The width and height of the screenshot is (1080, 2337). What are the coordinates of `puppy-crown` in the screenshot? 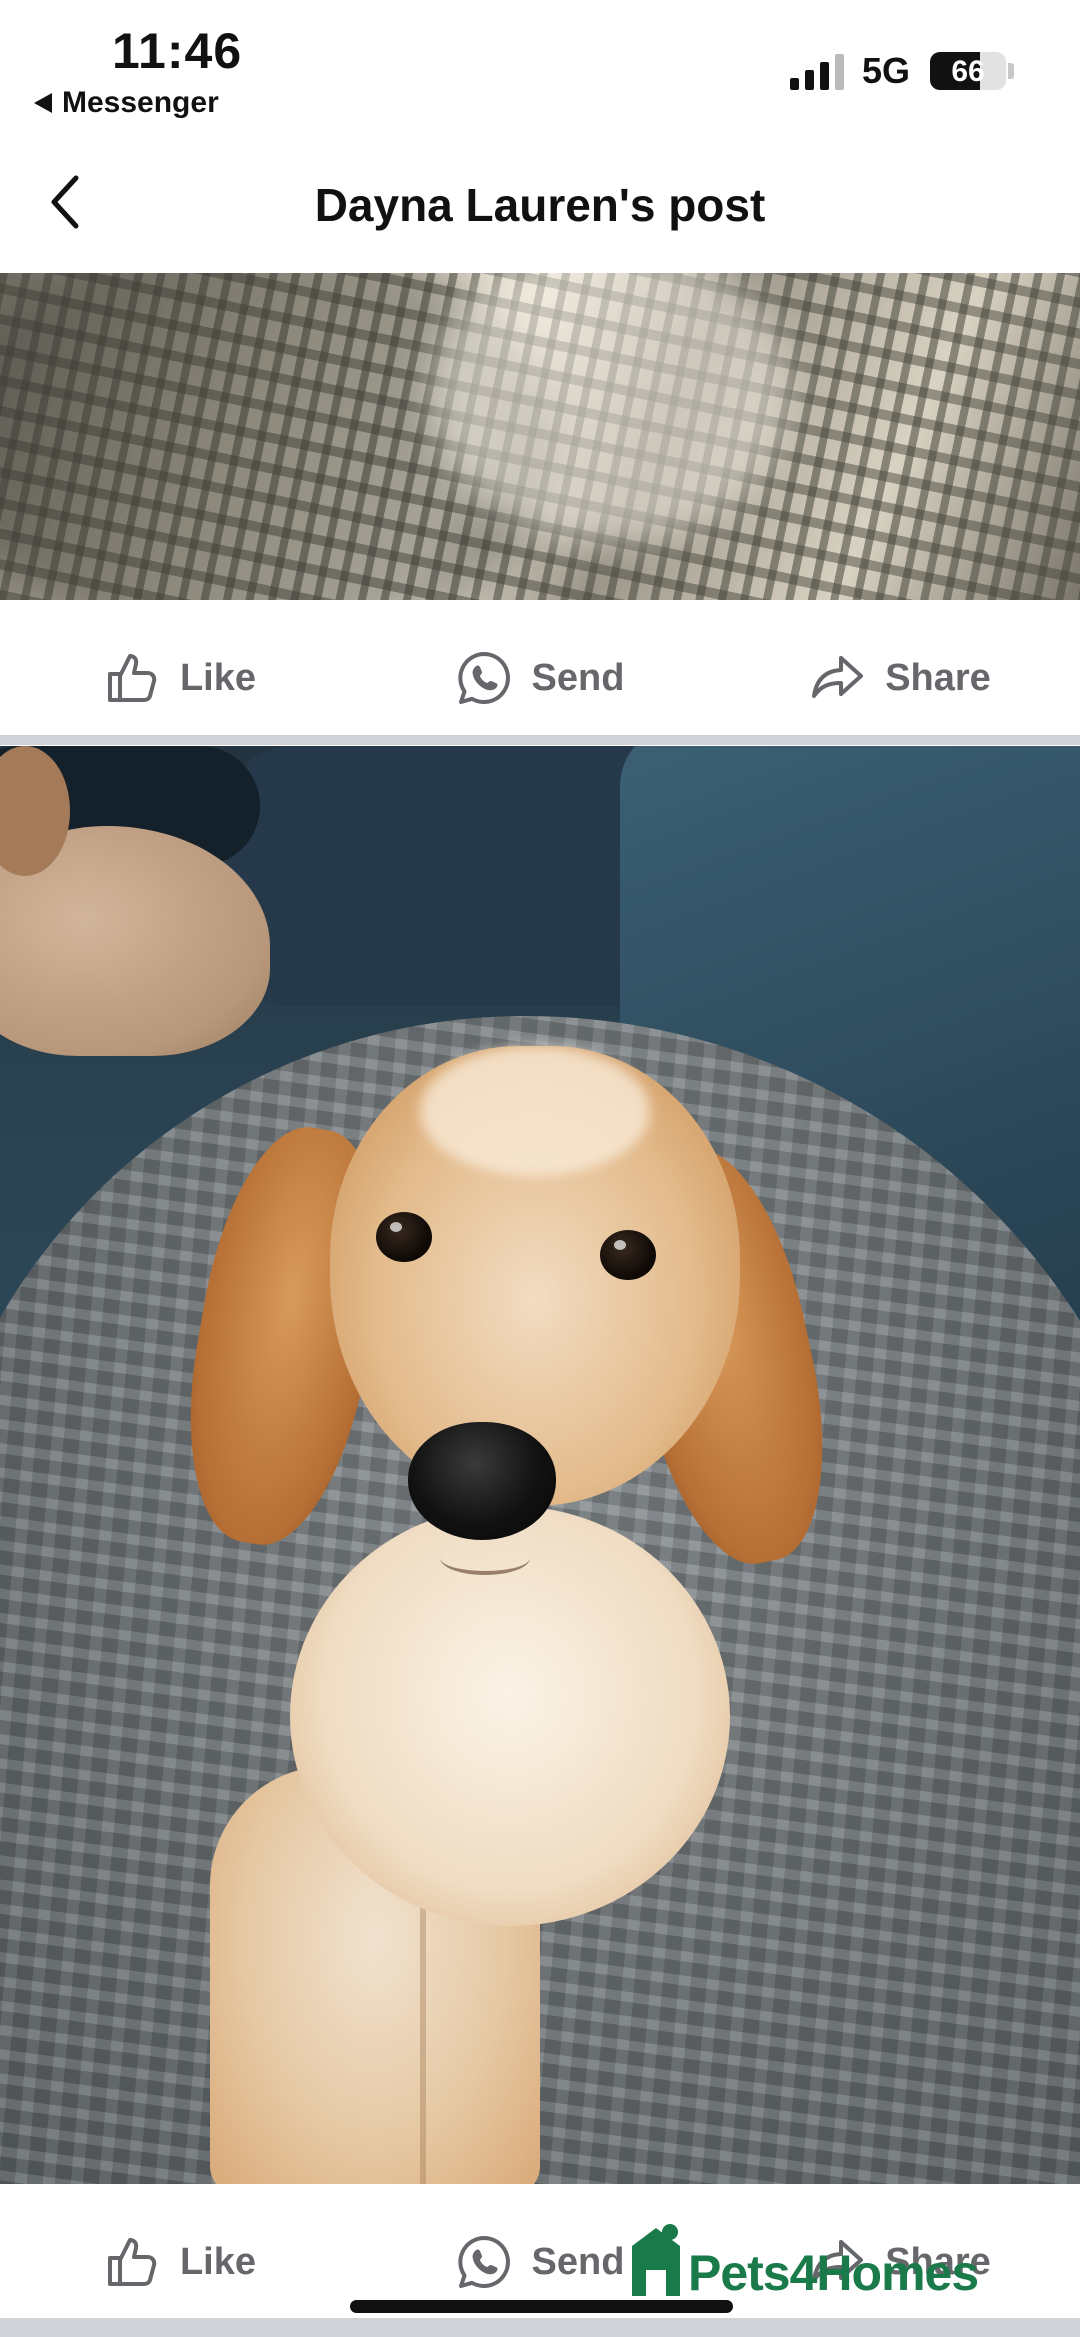 It's located at (535, 1111).